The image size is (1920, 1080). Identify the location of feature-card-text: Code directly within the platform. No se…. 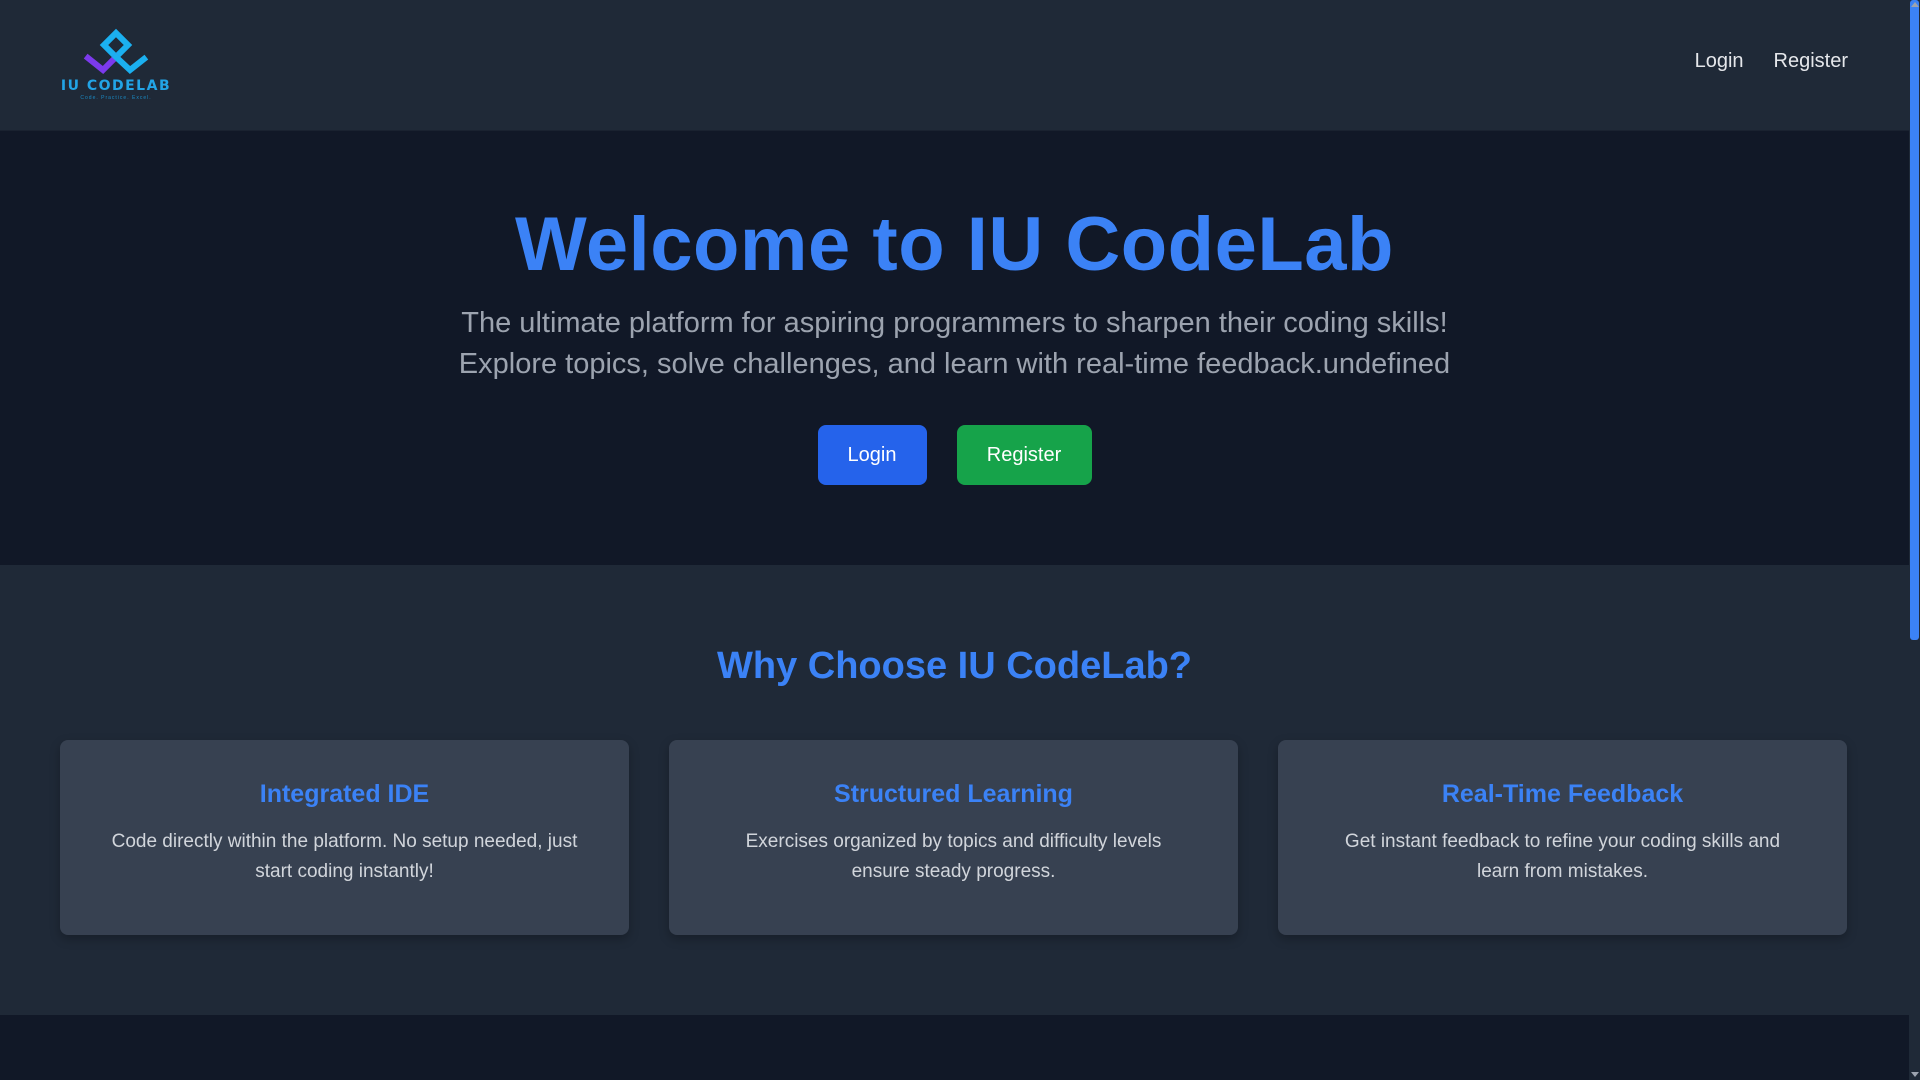
(344, 856).